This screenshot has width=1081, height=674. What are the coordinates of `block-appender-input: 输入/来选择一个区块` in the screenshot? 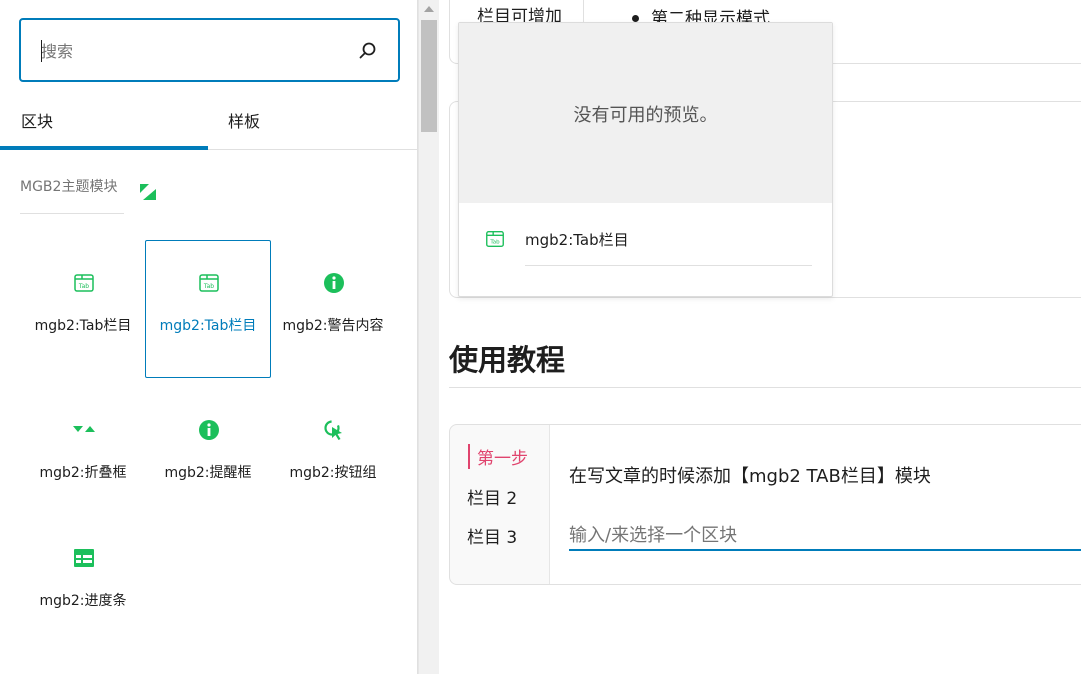 It's located at (825, 537).